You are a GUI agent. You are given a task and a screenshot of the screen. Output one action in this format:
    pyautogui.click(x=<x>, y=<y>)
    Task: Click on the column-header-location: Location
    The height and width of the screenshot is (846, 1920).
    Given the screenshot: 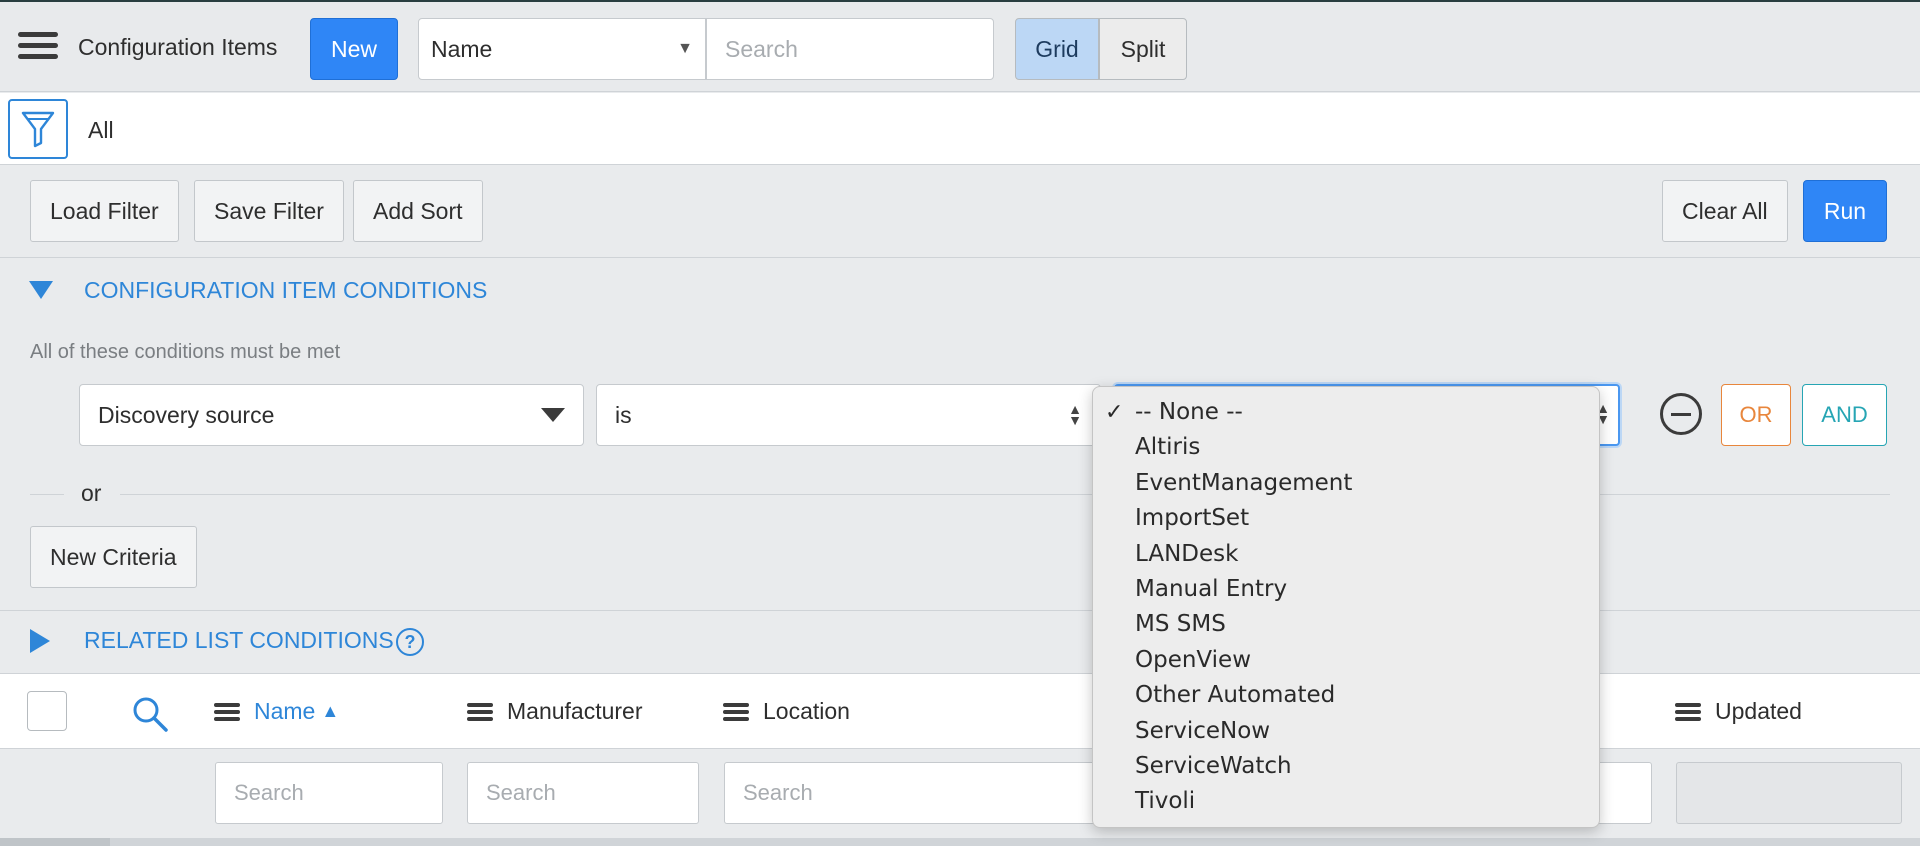 What is the action you would take?
    pyautogui.click(x=786, y=711)
    